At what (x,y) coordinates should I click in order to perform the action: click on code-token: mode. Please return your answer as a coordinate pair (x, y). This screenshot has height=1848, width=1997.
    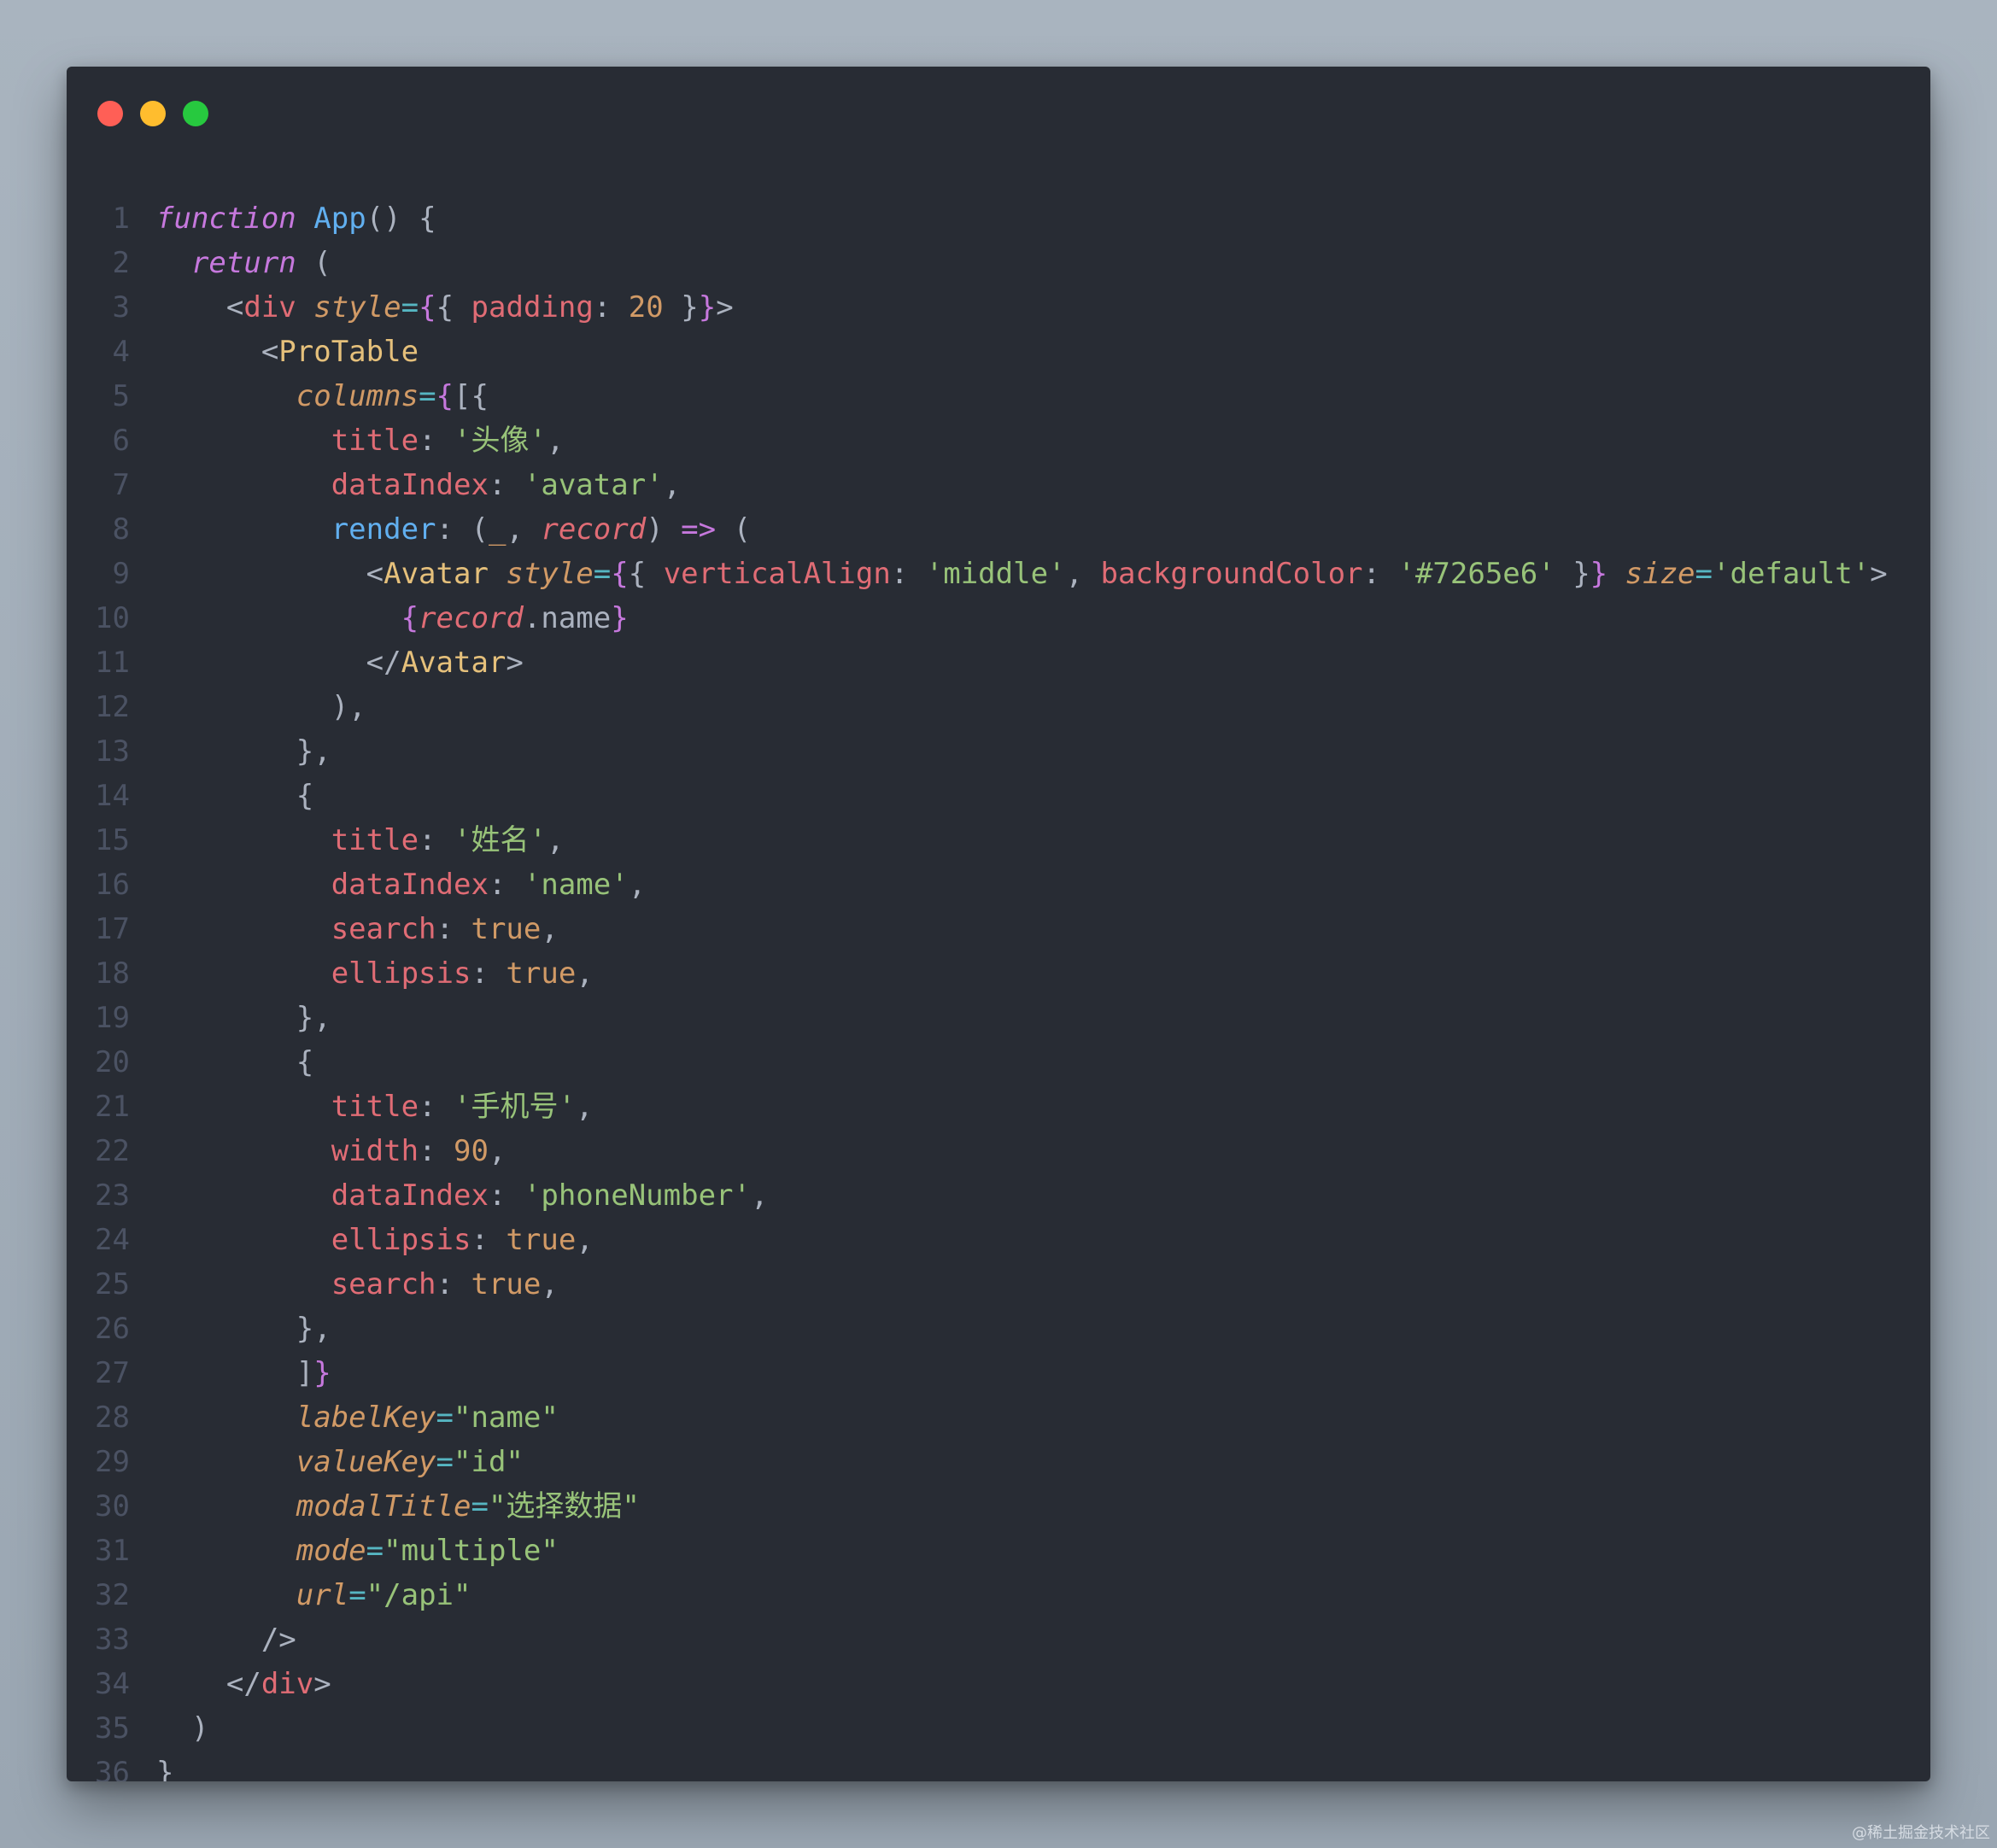
    Looking at the image, I should click on (331, 1551).